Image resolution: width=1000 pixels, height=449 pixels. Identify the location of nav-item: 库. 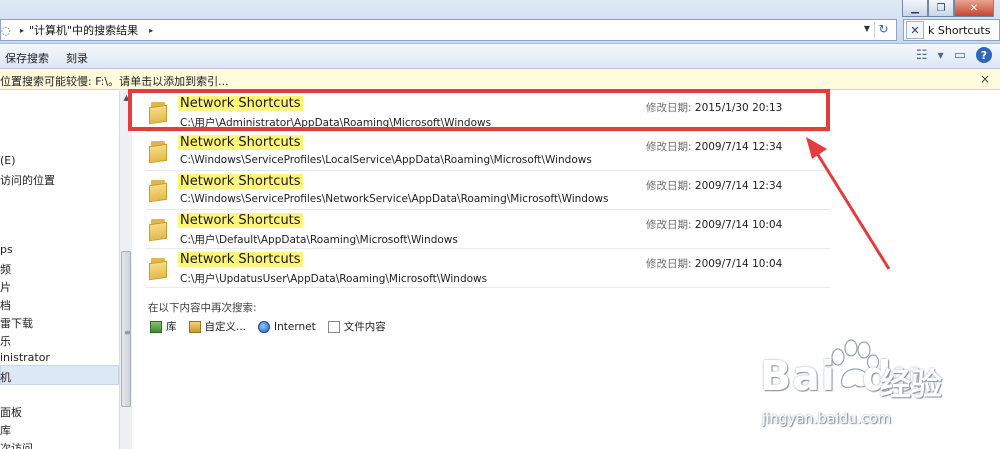
(5, 430).